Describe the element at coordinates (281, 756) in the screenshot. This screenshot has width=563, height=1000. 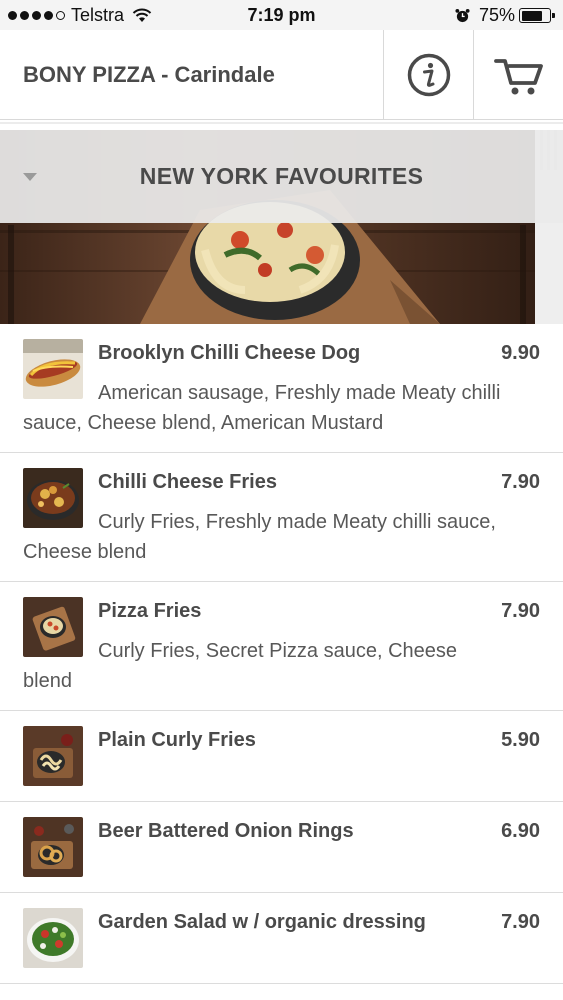
I see `menu-item: Plain Curly Fries 5.90` at that location.